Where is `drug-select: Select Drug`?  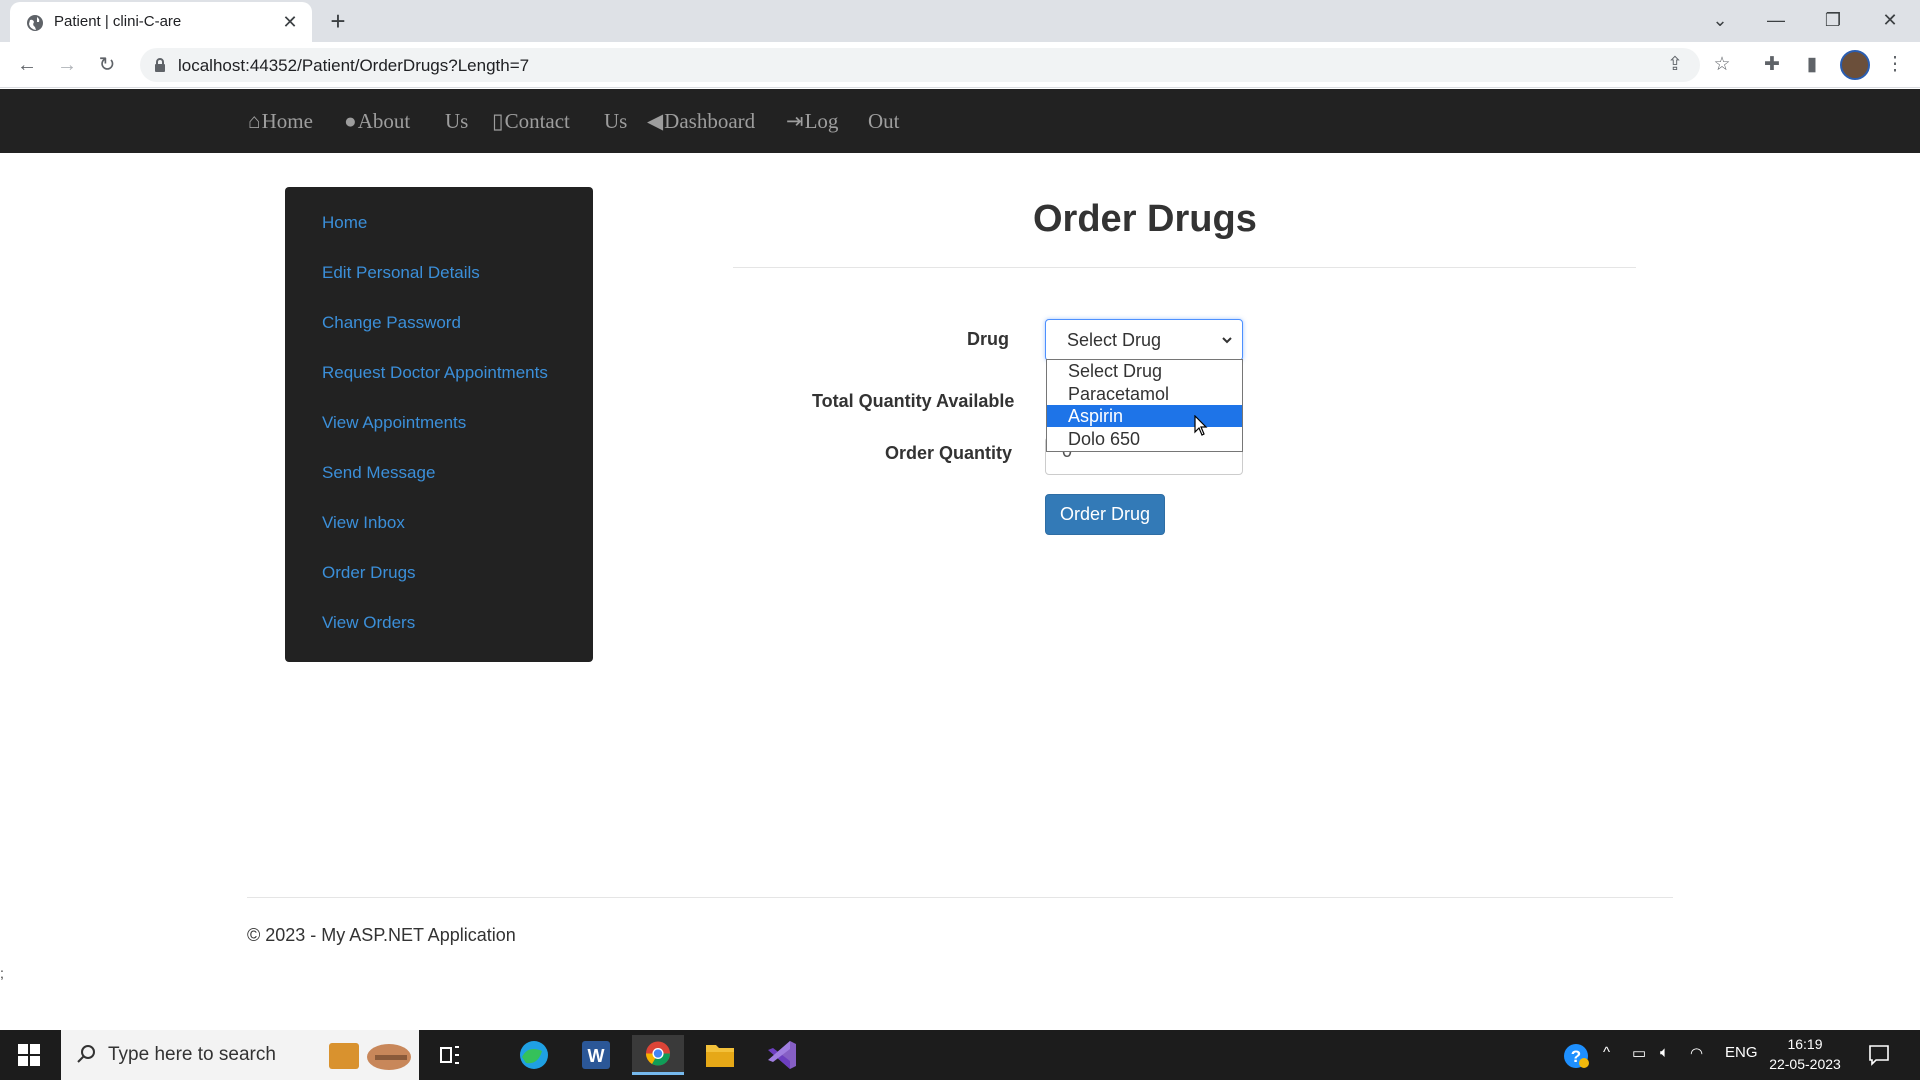
drug-select: Select Drug is located at coordinates (1144, 340).